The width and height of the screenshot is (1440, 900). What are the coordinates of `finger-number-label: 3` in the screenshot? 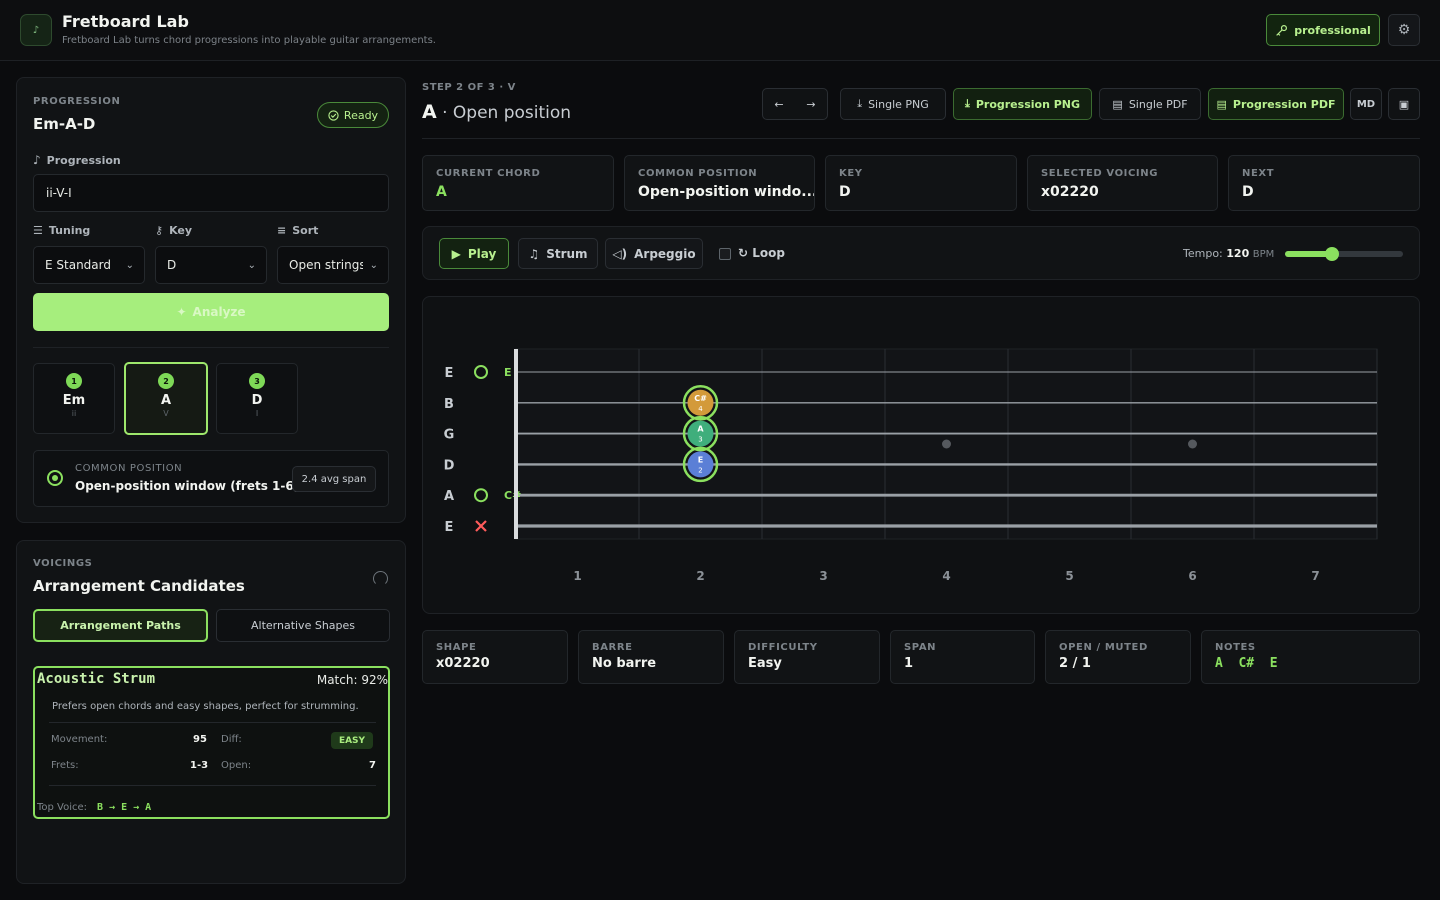 It's located at (700, 440).